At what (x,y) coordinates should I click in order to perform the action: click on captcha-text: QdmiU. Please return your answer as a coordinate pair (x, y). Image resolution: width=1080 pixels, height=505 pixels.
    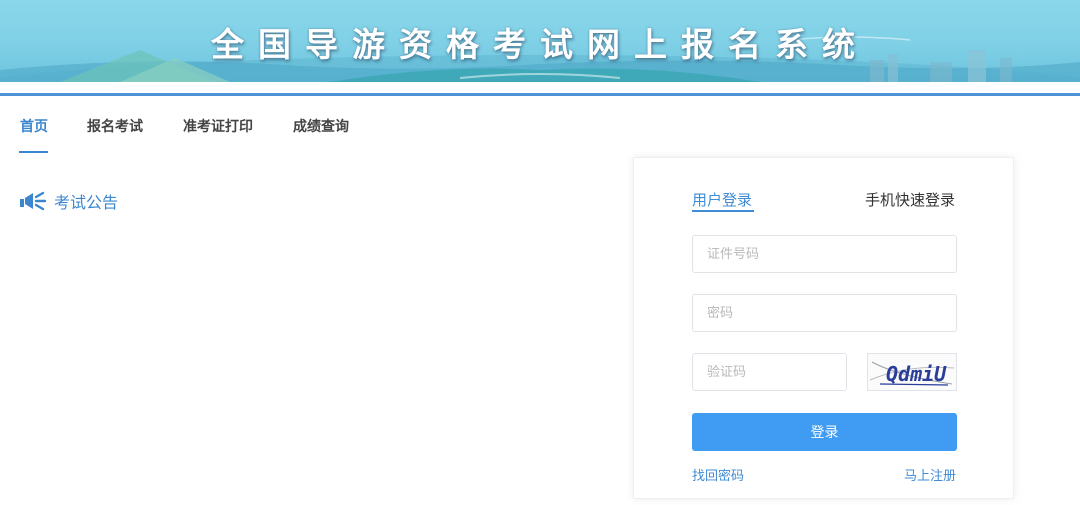
    Looking at the image, I should click on (916, 374).